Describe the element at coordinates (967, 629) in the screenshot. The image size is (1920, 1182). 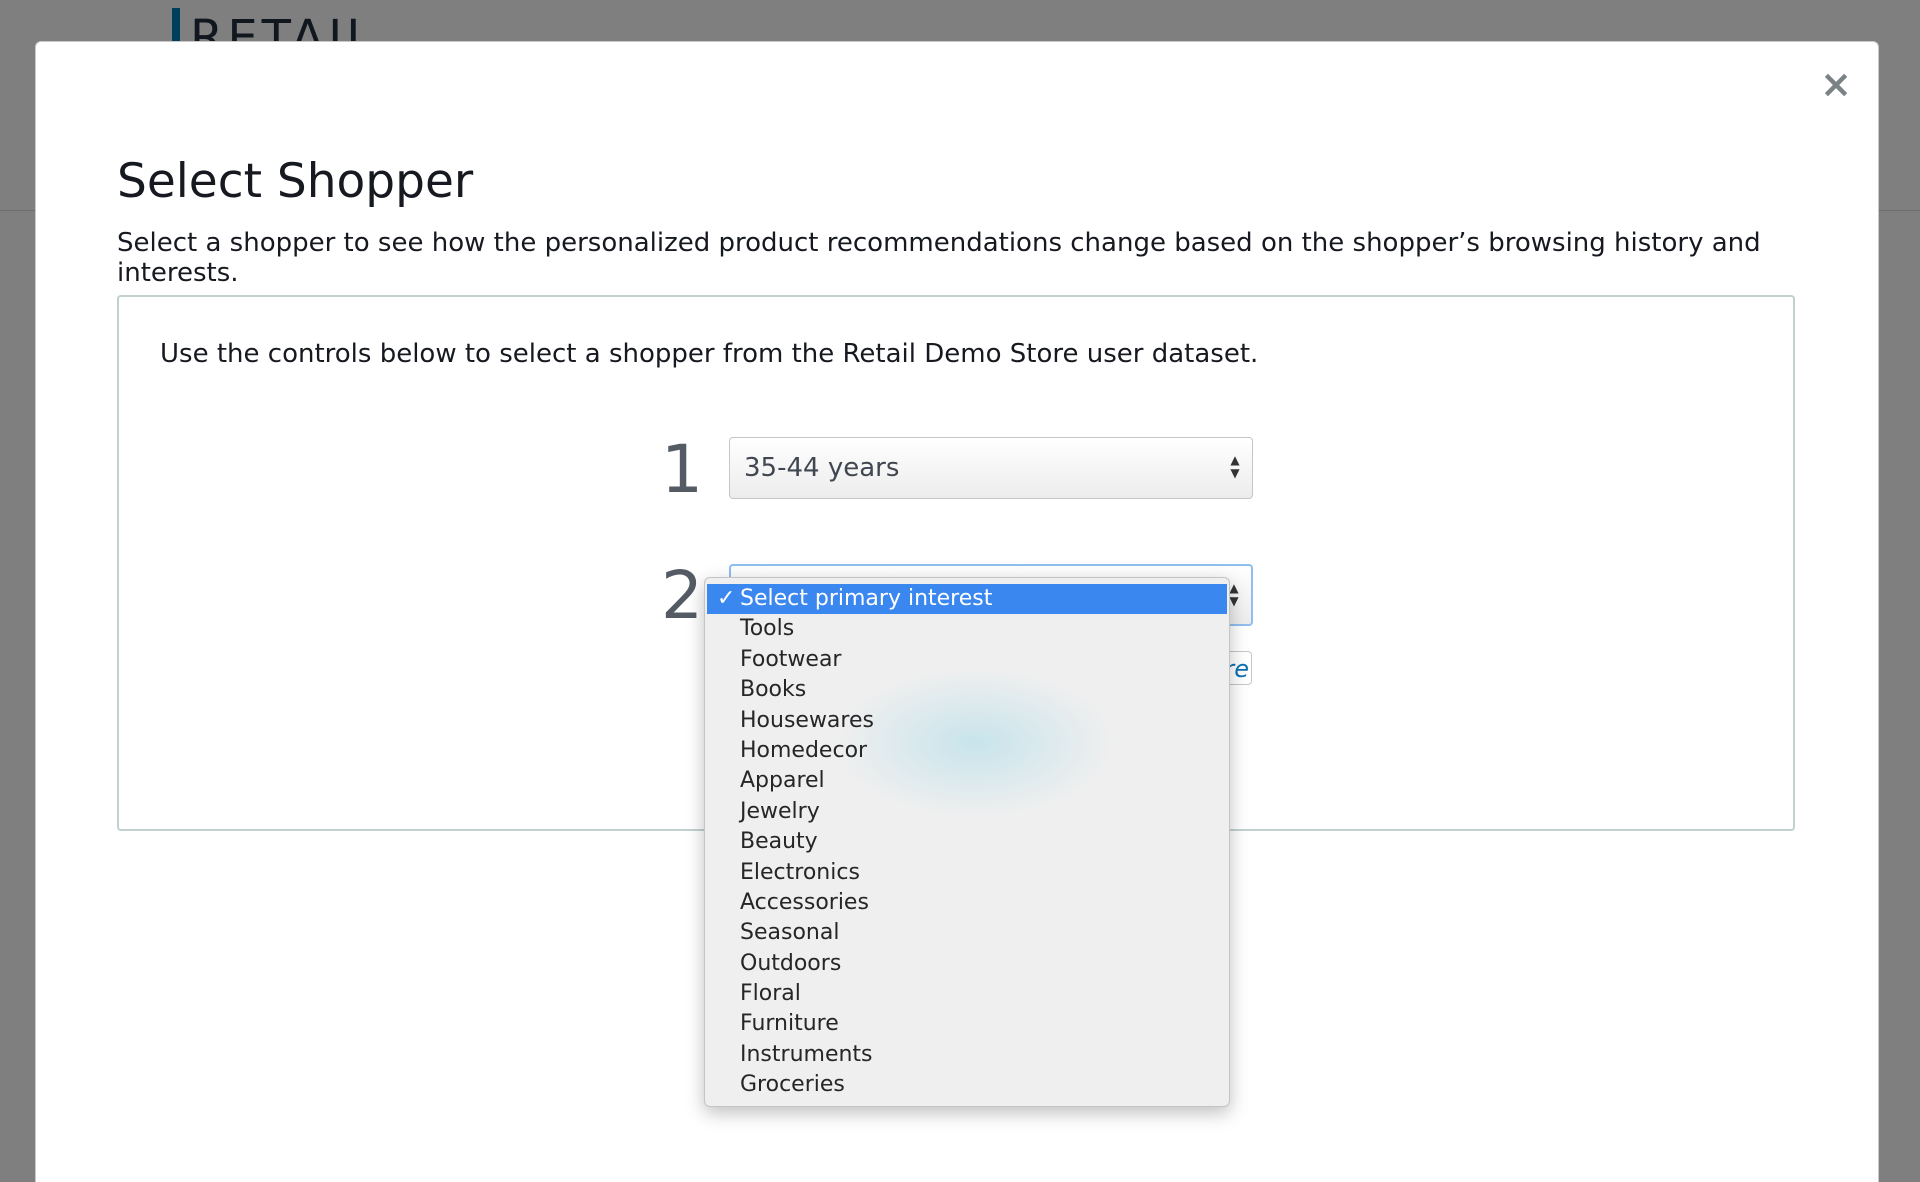
I see `dropdown-option: Tools` at that location.